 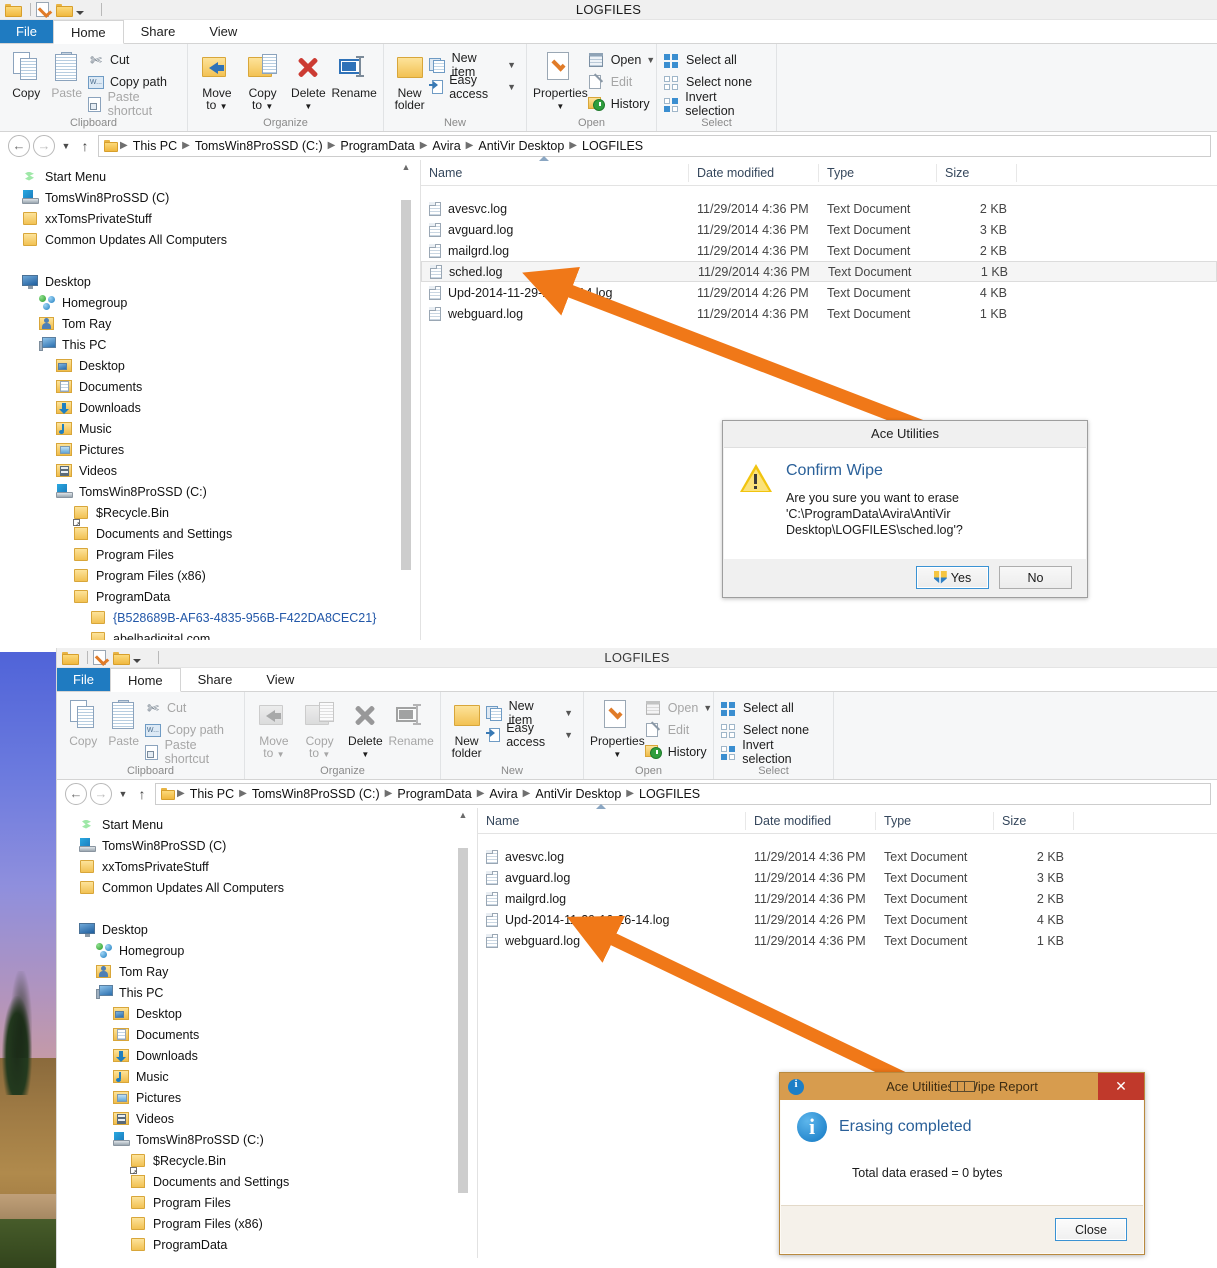 I want to click on tree-item: ProgramData, so click(x=221, y=596).